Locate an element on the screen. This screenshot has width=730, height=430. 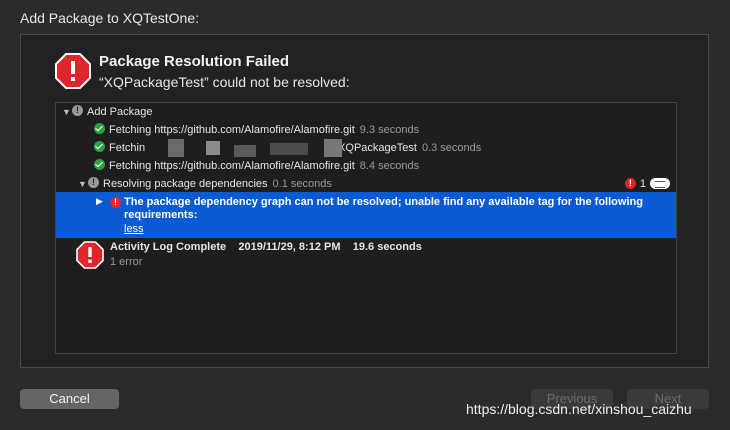
window-title: Add Package to XQTestOne: is located at coordinates (109, 18).